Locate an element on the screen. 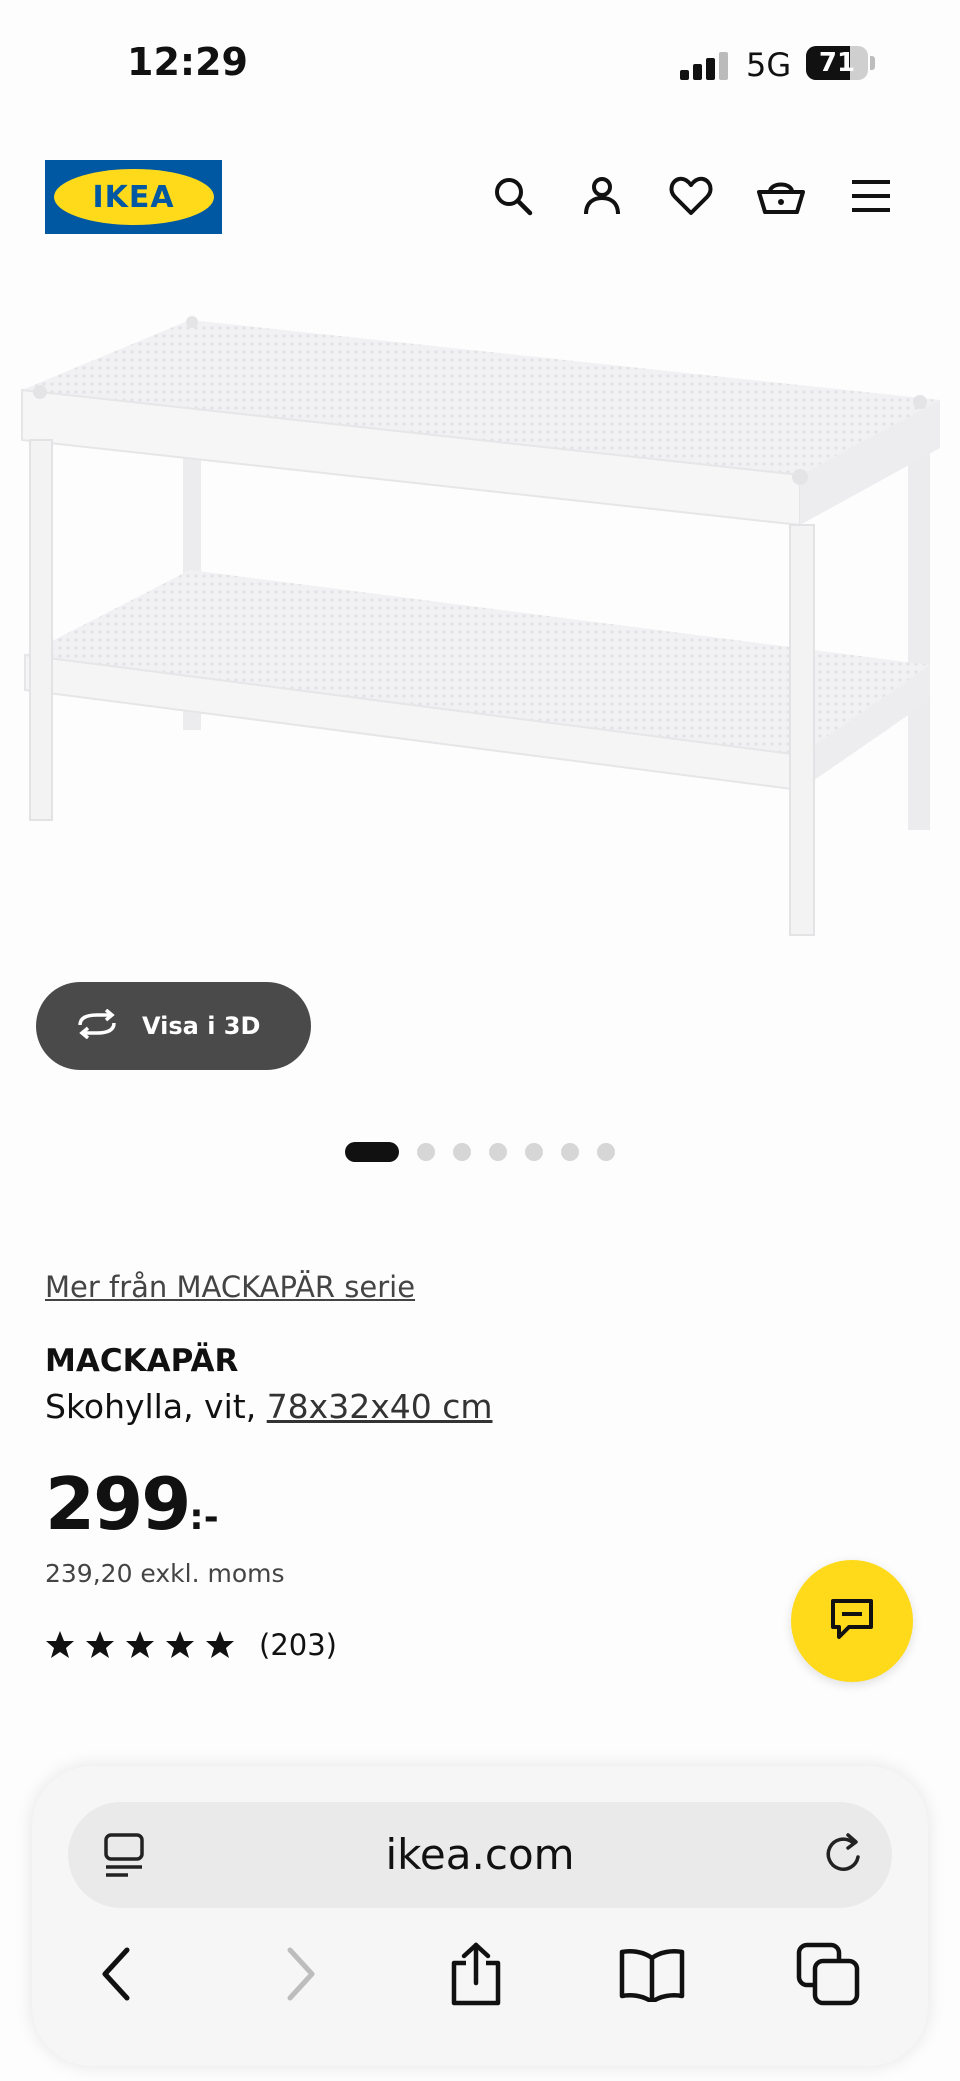 The width and height of the screenshot is (960, 2081). share-icon is located at coordinates (476, 1974).